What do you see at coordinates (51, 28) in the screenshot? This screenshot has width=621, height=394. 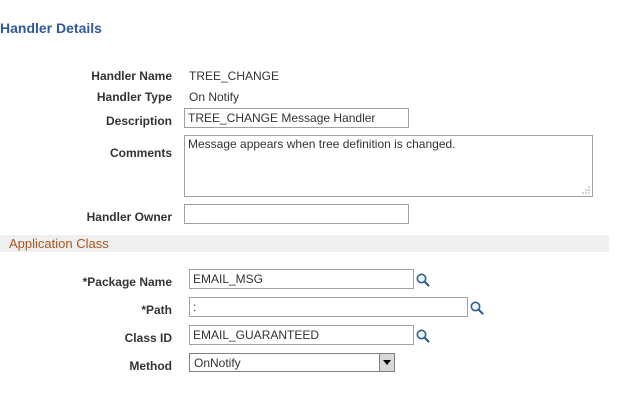 I see `page-title: Handler Details` at bounding box center [51, 28].